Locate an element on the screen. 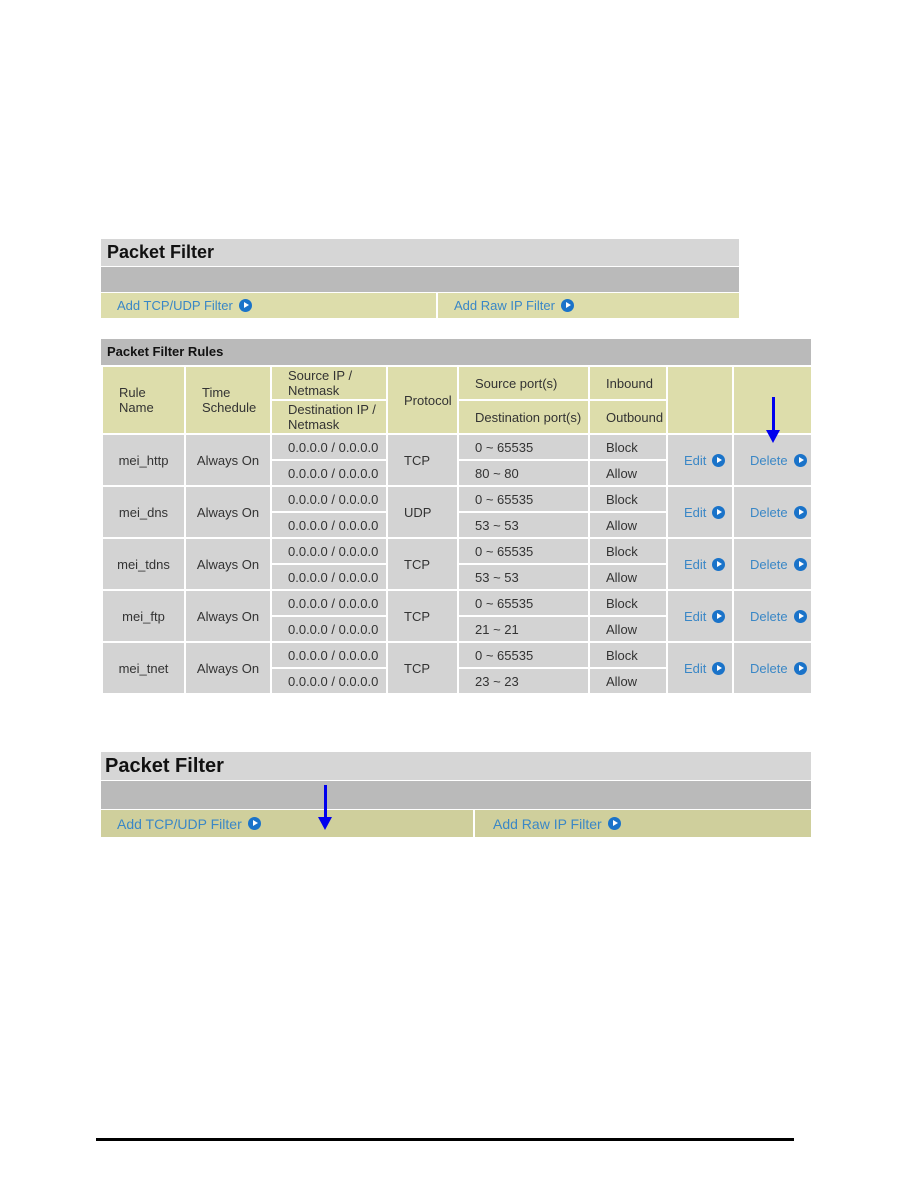  header-edit-blank is located at coordinates (700, 400).